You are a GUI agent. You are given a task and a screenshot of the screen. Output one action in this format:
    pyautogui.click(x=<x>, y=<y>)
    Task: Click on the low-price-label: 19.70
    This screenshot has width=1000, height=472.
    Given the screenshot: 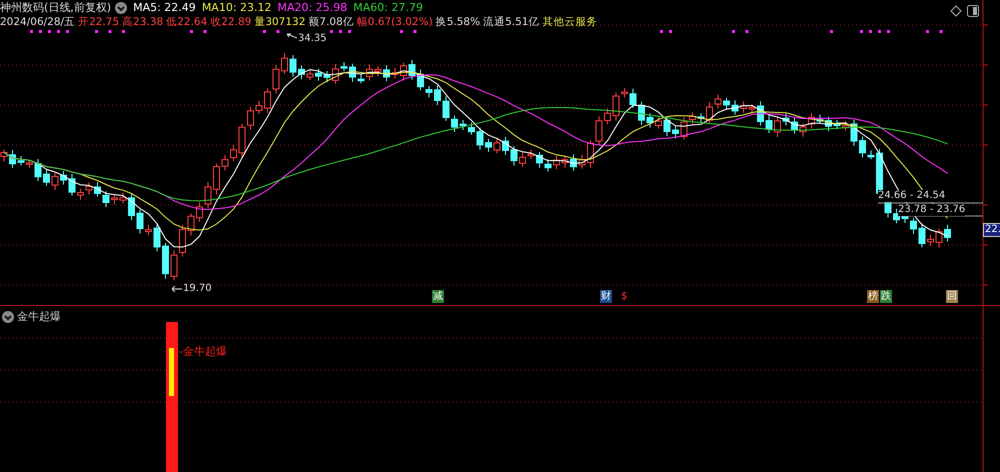 What is the action you would take?
    pyautogui.click(x=197, y=289)
    